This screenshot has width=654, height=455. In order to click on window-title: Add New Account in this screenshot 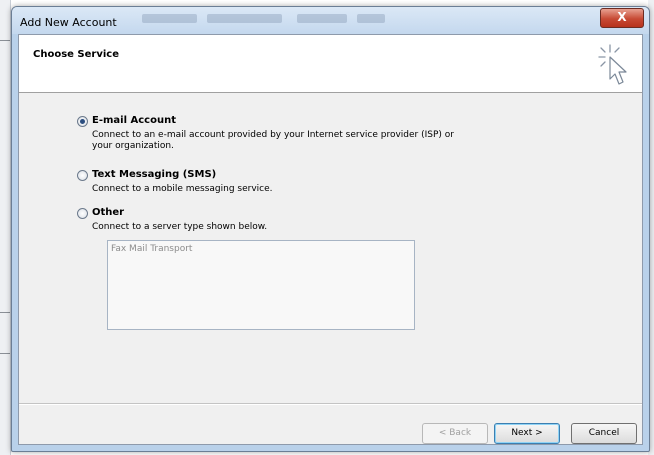, I will do `click(68, 22)`.